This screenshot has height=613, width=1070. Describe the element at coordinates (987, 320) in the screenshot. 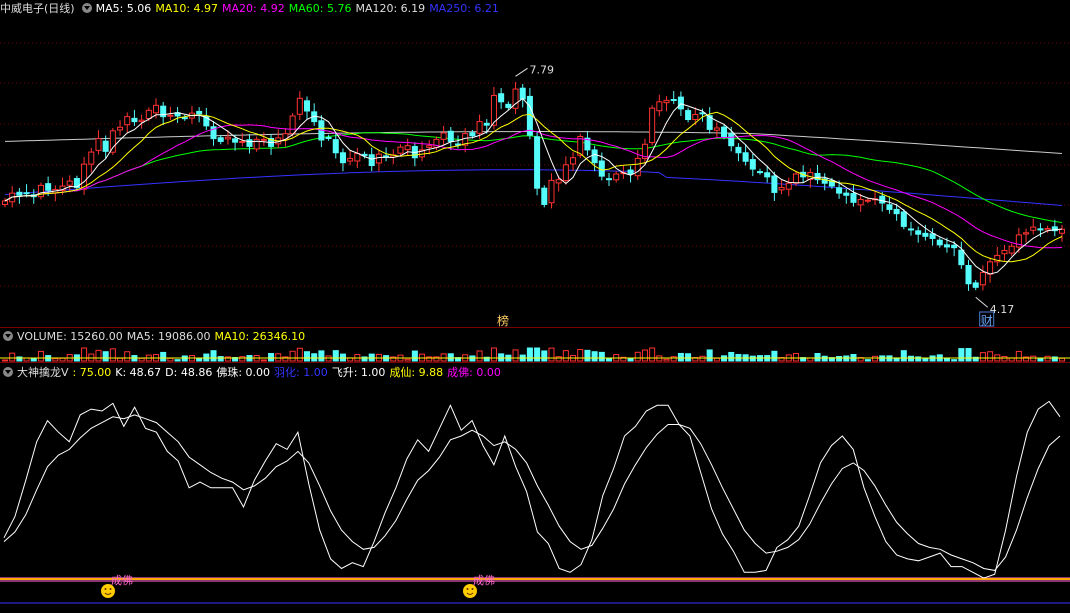

I see `badge-cai: 财` at that location.